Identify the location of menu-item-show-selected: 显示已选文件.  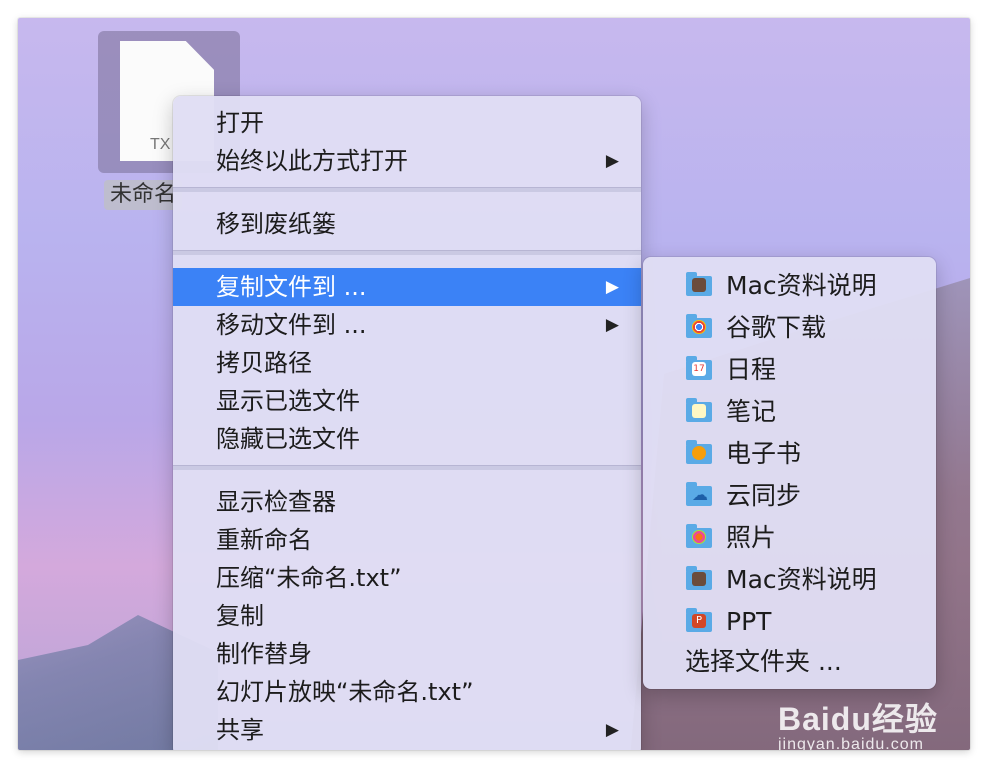
(407, 401).